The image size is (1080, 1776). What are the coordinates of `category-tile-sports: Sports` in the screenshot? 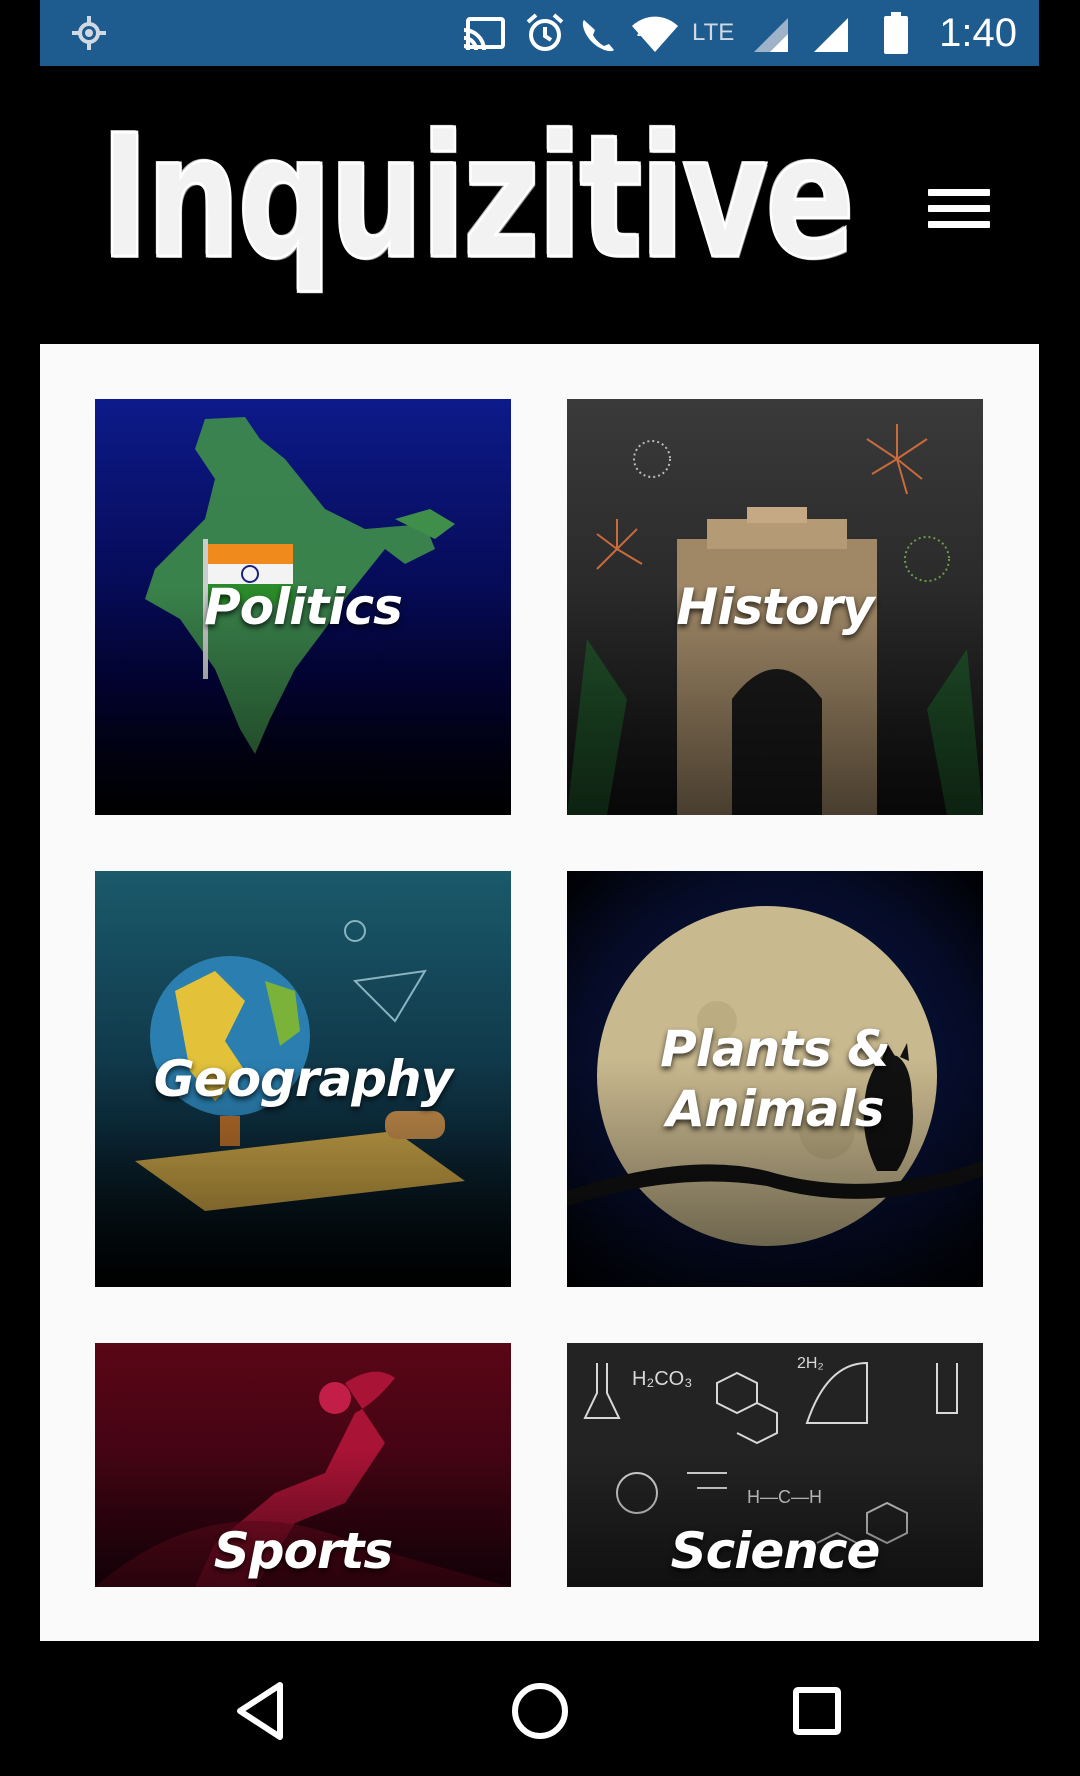 It's located at (303, 1465).